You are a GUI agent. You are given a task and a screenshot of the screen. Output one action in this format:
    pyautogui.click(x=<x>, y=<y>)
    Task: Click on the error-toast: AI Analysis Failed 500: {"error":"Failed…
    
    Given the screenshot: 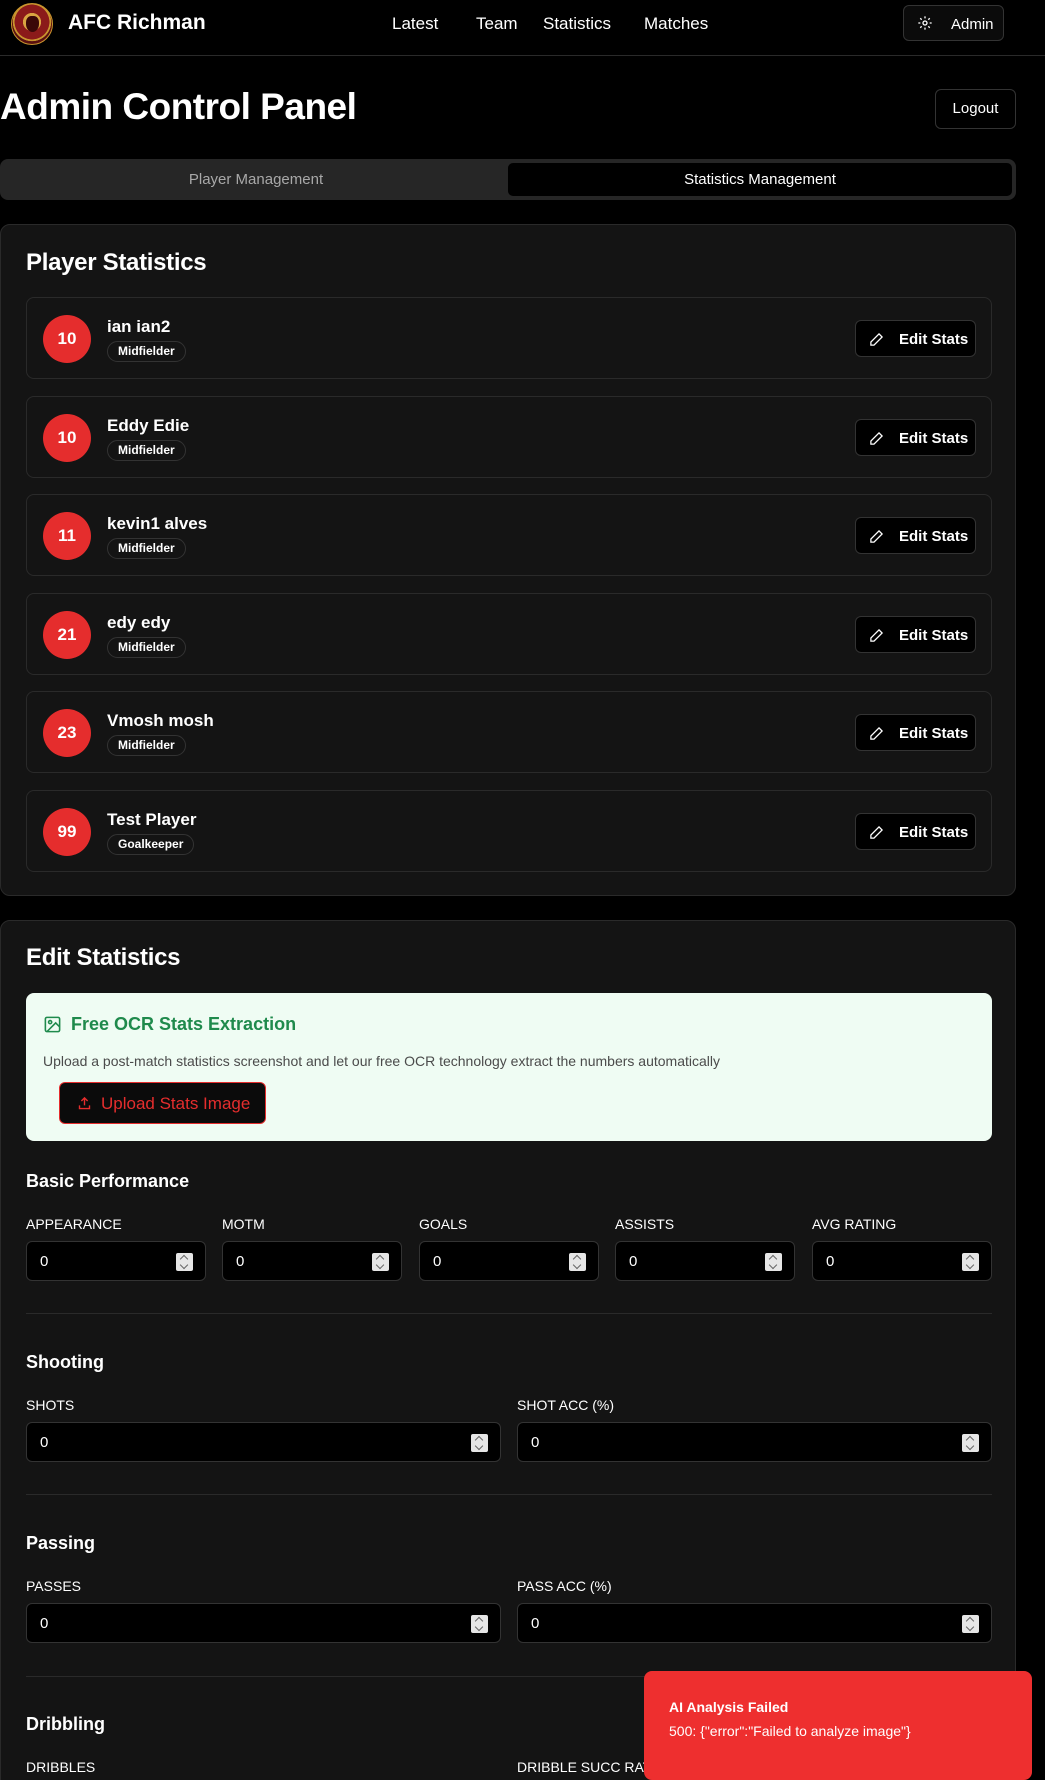 What is the action you would take?
    pyautogui.click(x=838, y=1725)
    